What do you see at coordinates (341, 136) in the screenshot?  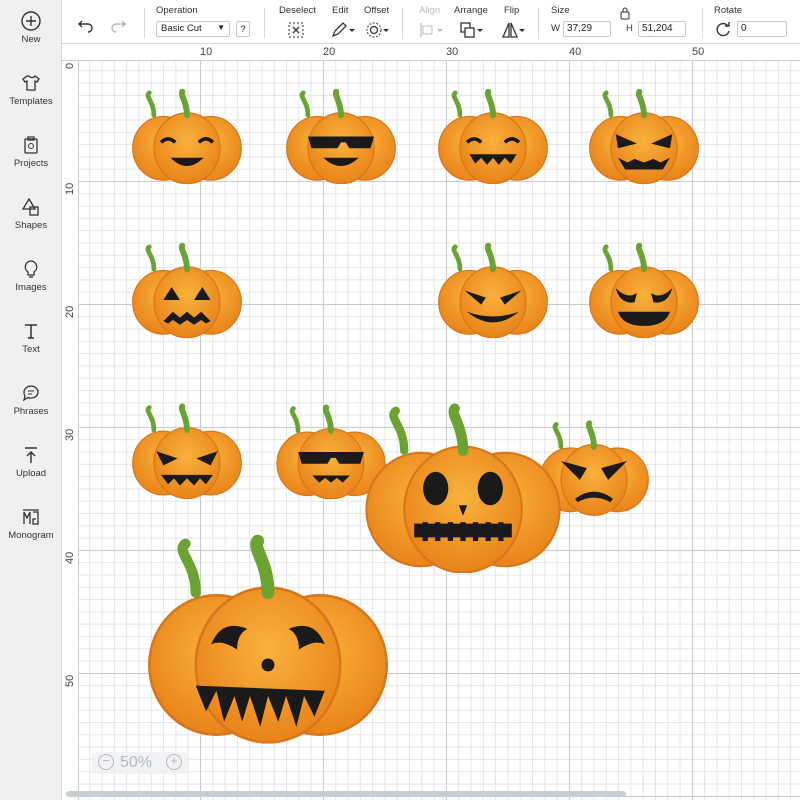 I see `pumpkin-sunglasses` at bounding box center [341, 136].